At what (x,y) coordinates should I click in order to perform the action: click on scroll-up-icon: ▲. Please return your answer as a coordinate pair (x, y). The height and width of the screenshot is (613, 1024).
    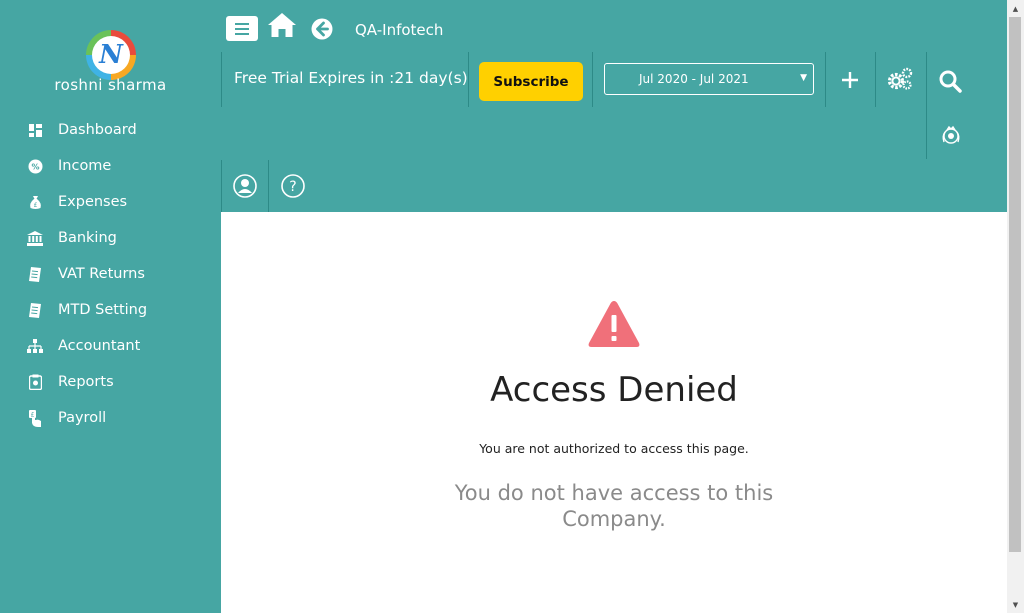
    Looking at the image, I should click on (1015, 8).